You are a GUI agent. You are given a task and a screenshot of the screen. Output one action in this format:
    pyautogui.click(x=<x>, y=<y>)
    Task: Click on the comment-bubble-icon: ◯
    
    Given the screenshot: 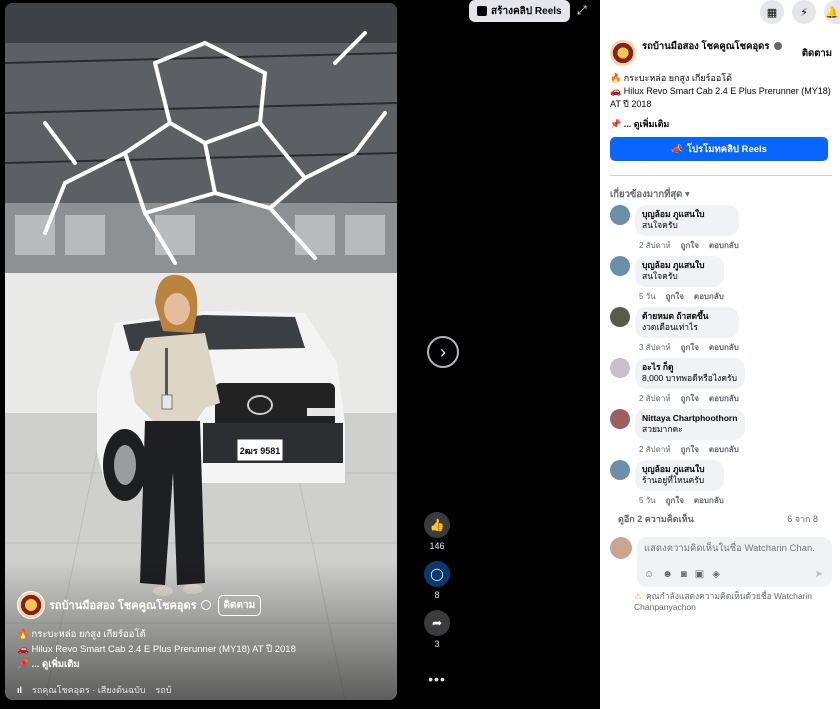 What is the action you would take?
    pyautogui.click(x=437, y=574)
    